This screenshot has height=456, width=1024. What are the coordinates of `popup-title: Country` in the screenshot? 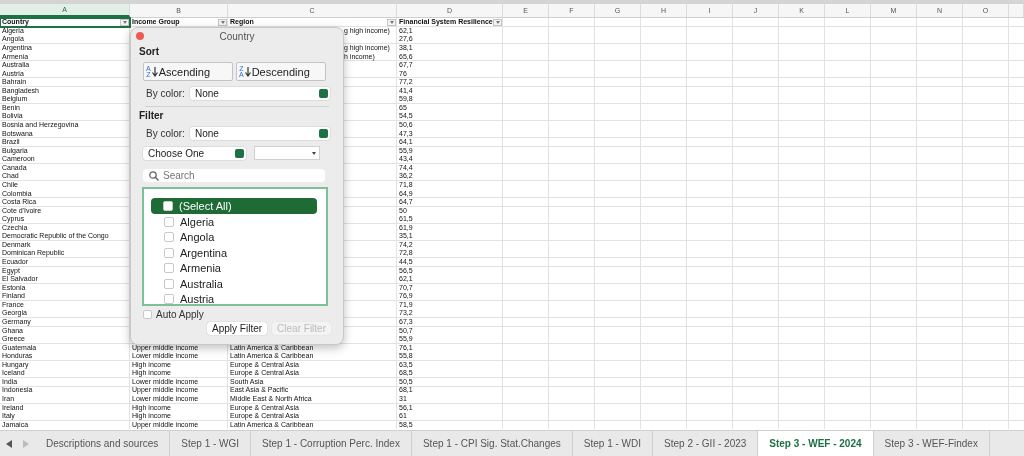 It's located at (237, 36).